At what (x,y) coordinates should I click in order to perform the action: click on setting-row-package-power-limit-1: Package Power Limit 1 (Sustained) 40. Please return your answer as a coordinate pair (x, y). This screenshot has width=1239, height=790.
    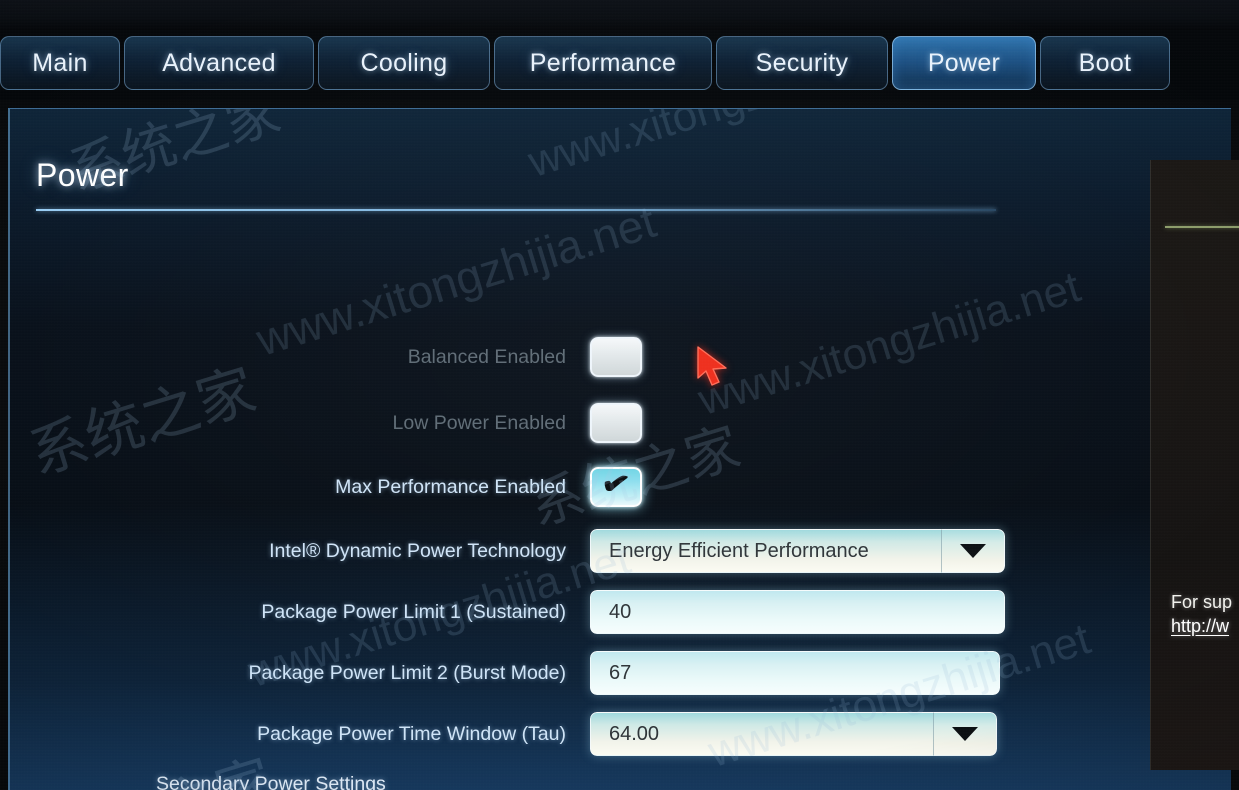
    Looking at the image, I should click on (560, 612).